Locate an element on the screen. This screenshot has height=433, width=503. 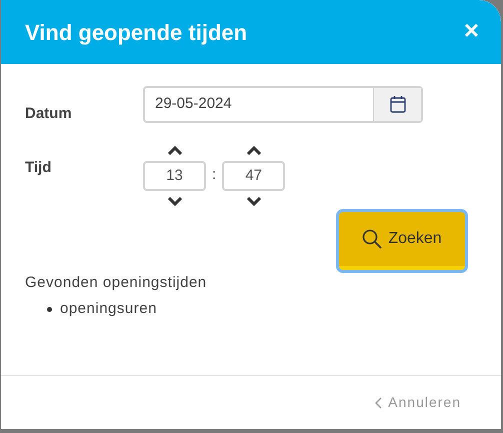
calendar-button is located at coordinates (397, 104).